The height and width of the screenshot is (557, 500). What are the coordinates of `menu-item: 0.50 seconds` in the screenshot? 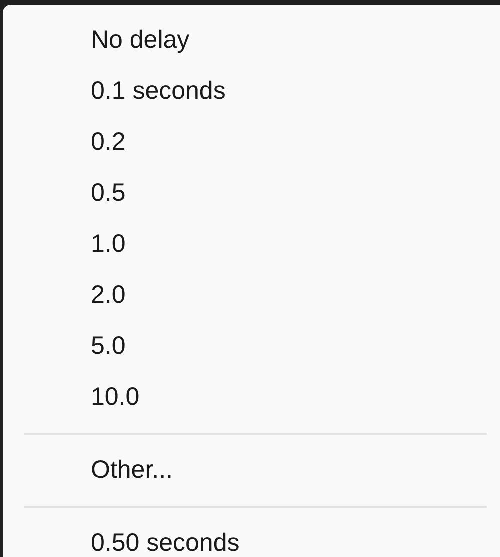 It's located at (251, 537).